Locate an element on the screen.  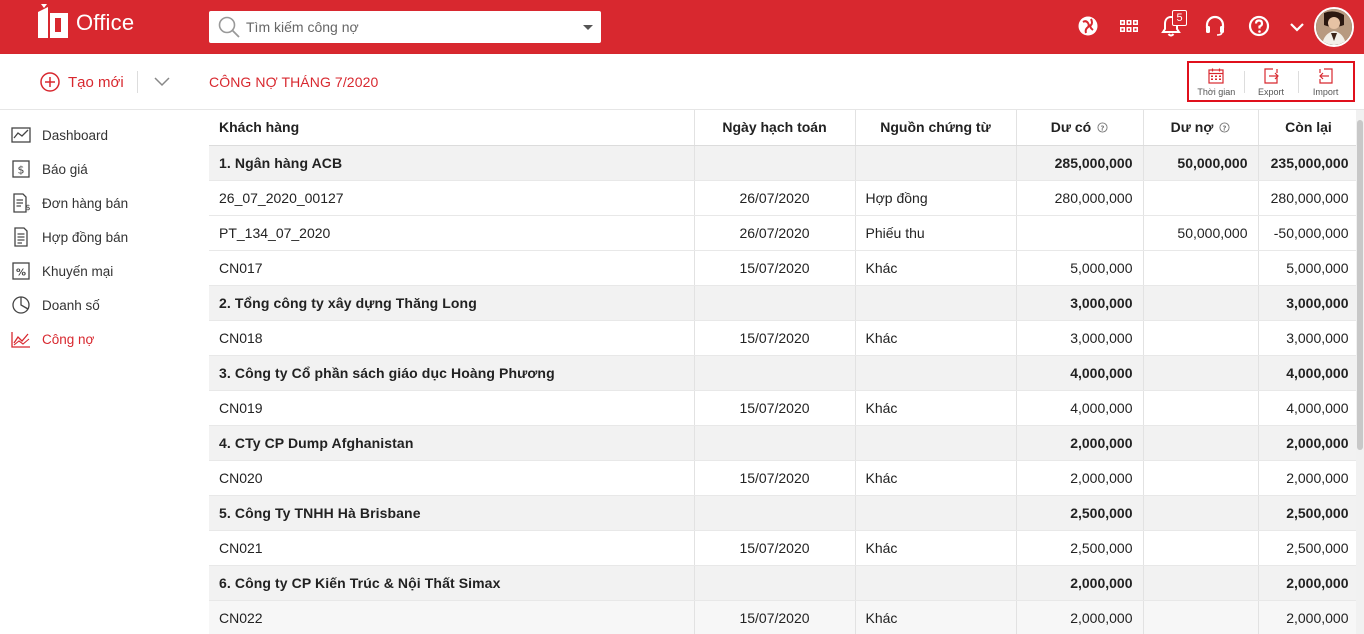
sidebar-item-revenue: Doanh số is located at coordinates (104, 305).